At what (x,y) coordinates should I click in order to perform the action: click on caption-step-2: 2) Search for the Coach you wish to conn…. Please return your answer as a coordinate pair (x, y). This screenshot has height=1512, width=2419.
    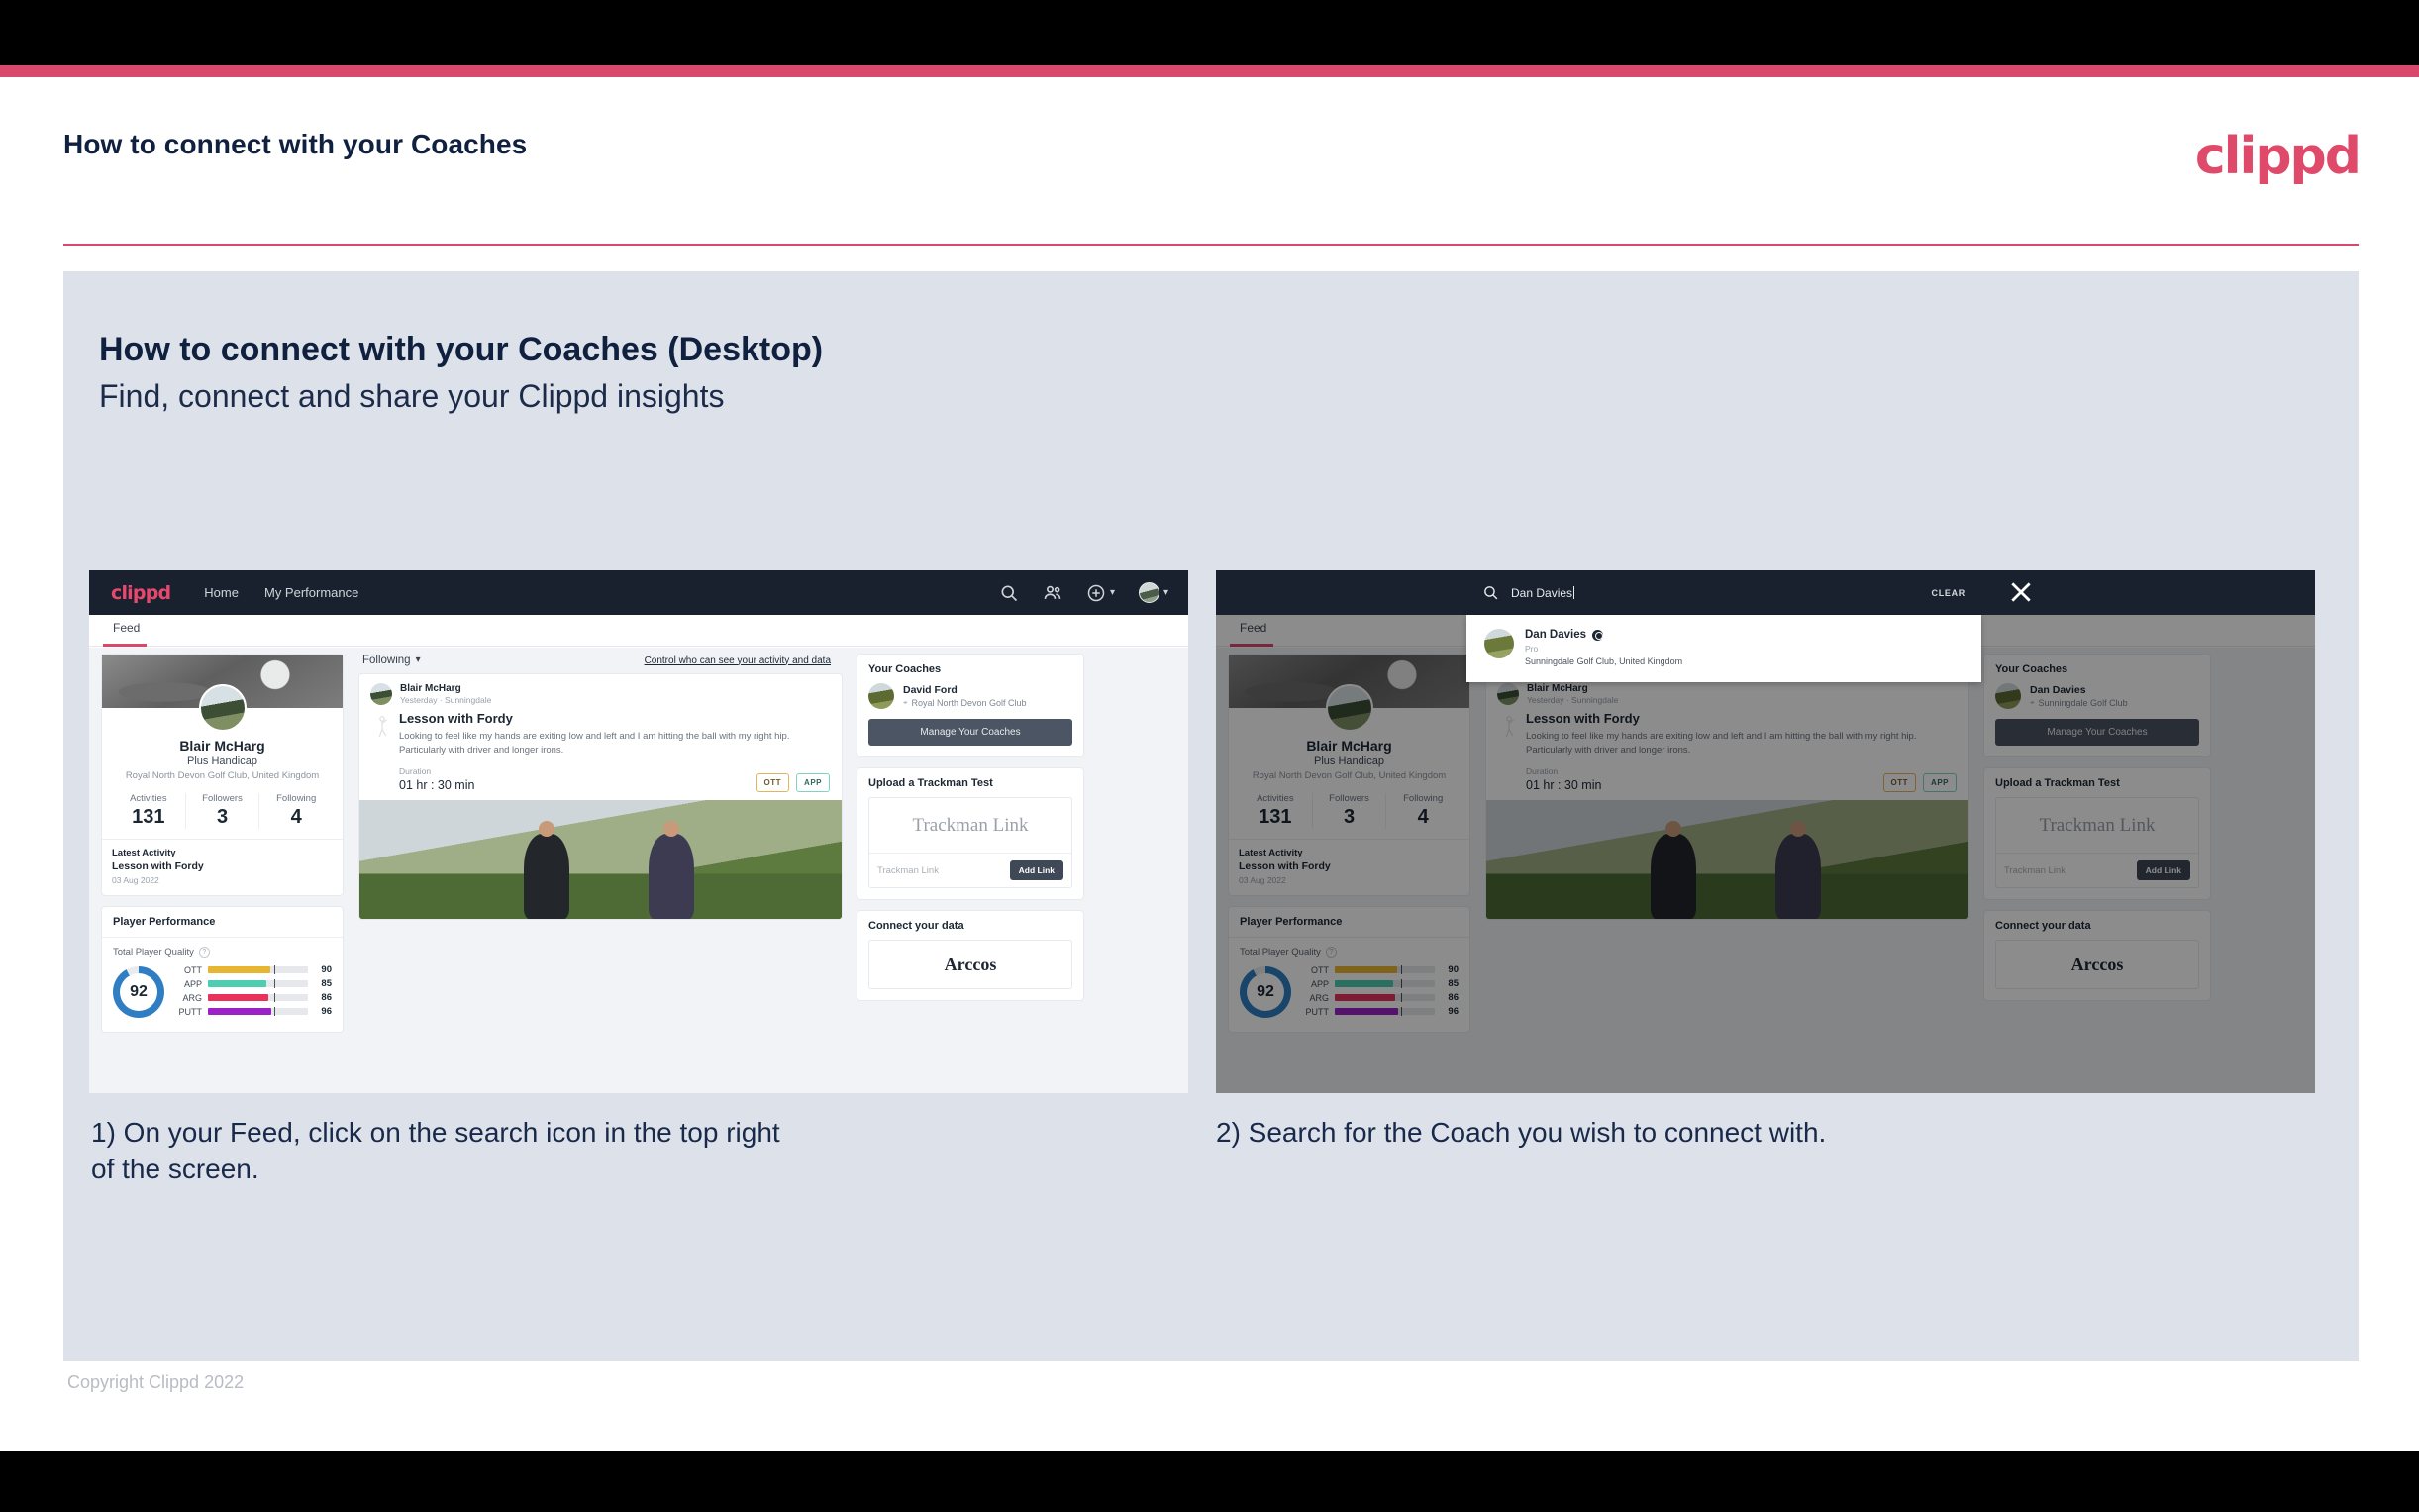
    Looking at the image, I should click on (1521, 1132).